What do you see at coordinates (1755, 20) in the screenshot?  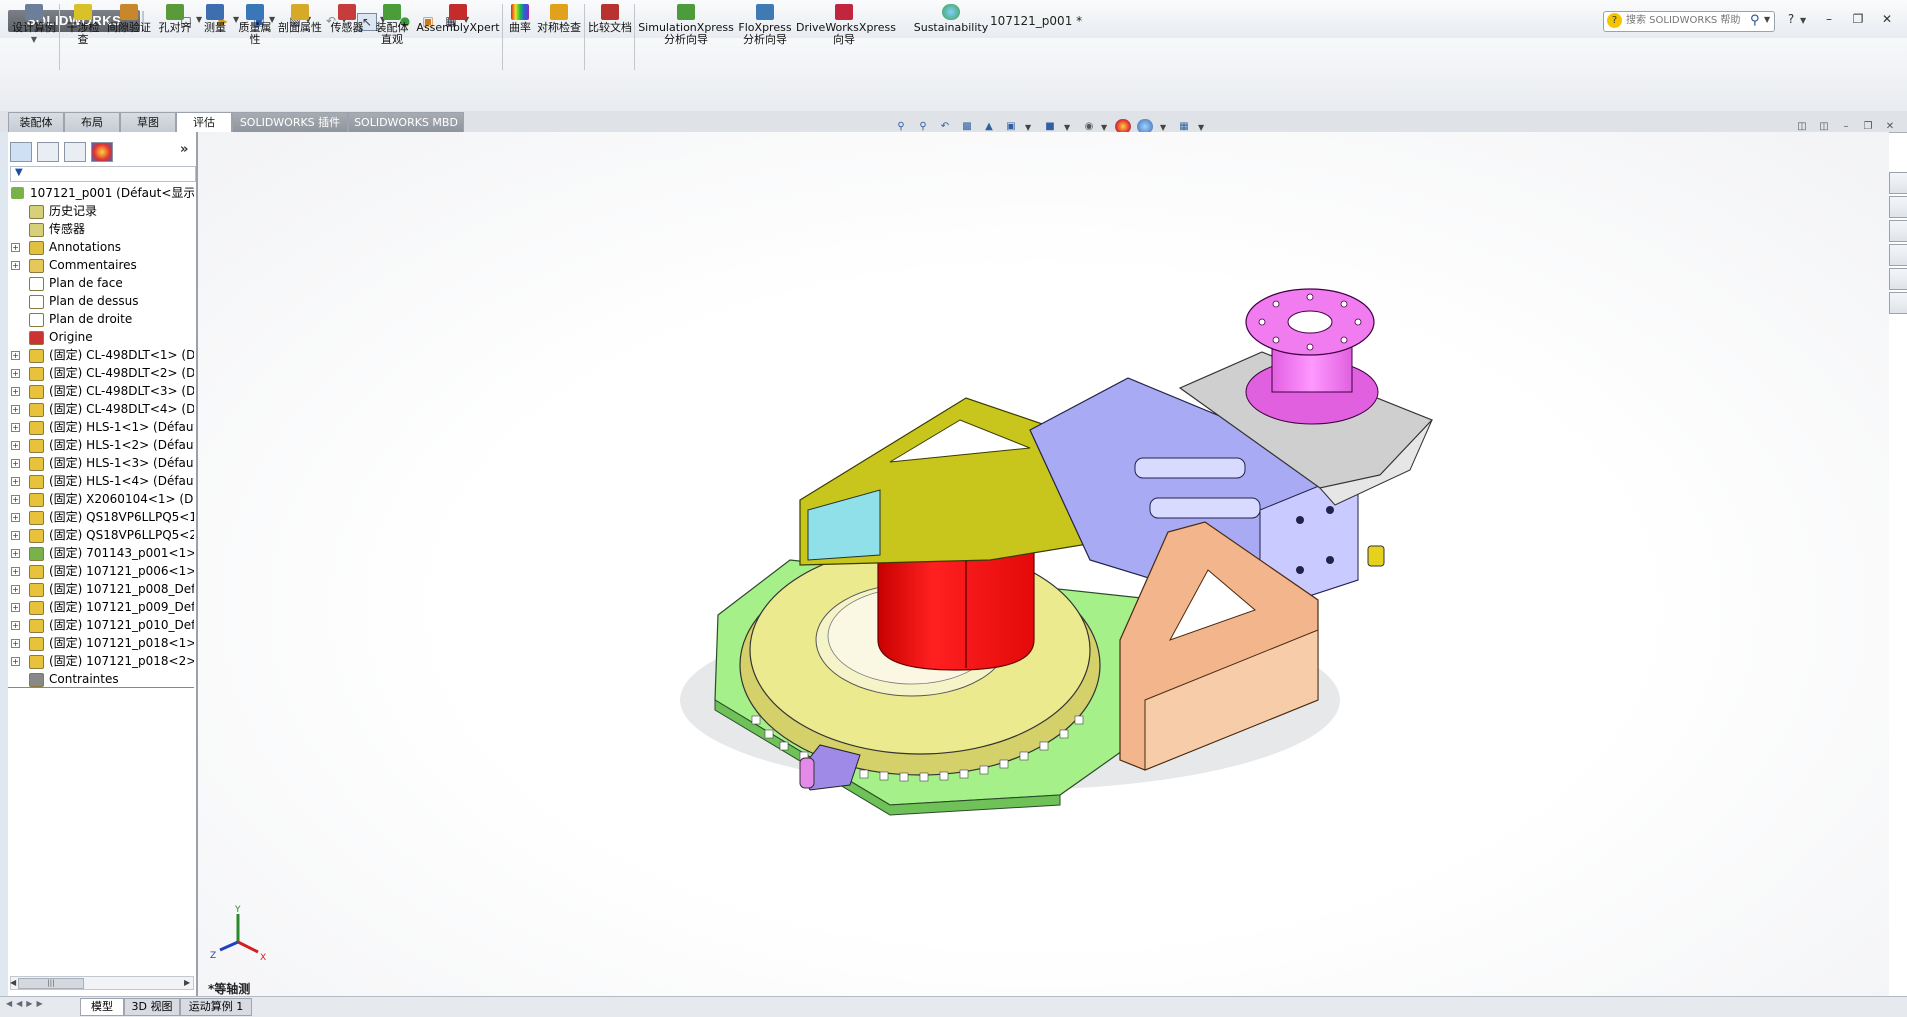 I see `search-icon: ⚲` at bounding box center [1755, 20].